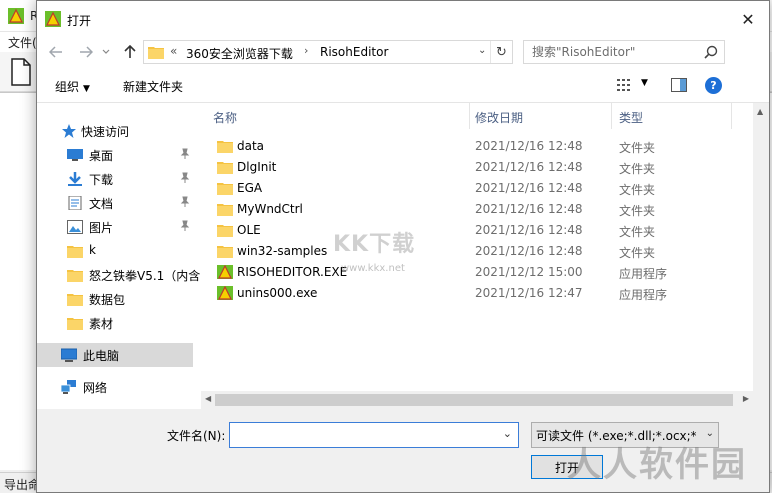 The height and width of the screenshot is (493, 772). I want to click on nav-item-documents: 文档, so click(119, 203).